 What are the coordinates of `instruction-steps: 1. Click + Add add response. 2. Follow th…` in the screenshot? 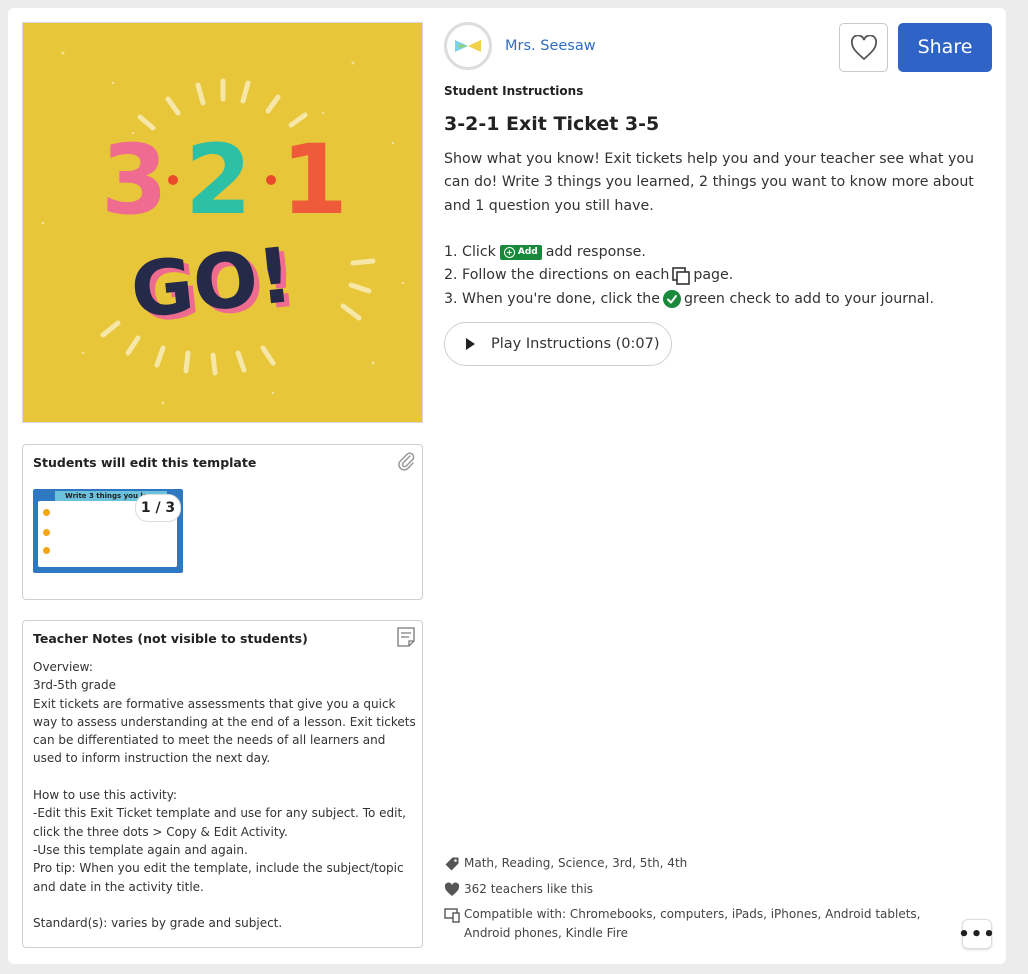 It's located at (689, 276).